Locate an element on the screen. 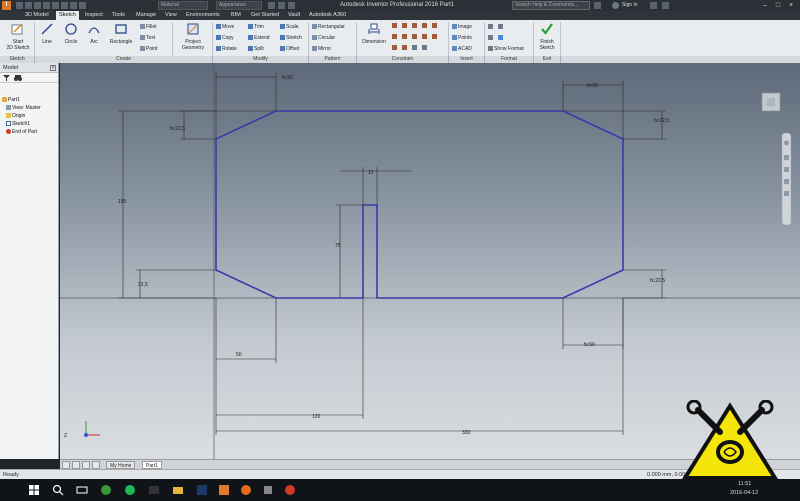 The height and width of the screenshot is (501, 800). dim-chamfer-vertical-tl: fx:22,5 is located at coordinates (177, 129).